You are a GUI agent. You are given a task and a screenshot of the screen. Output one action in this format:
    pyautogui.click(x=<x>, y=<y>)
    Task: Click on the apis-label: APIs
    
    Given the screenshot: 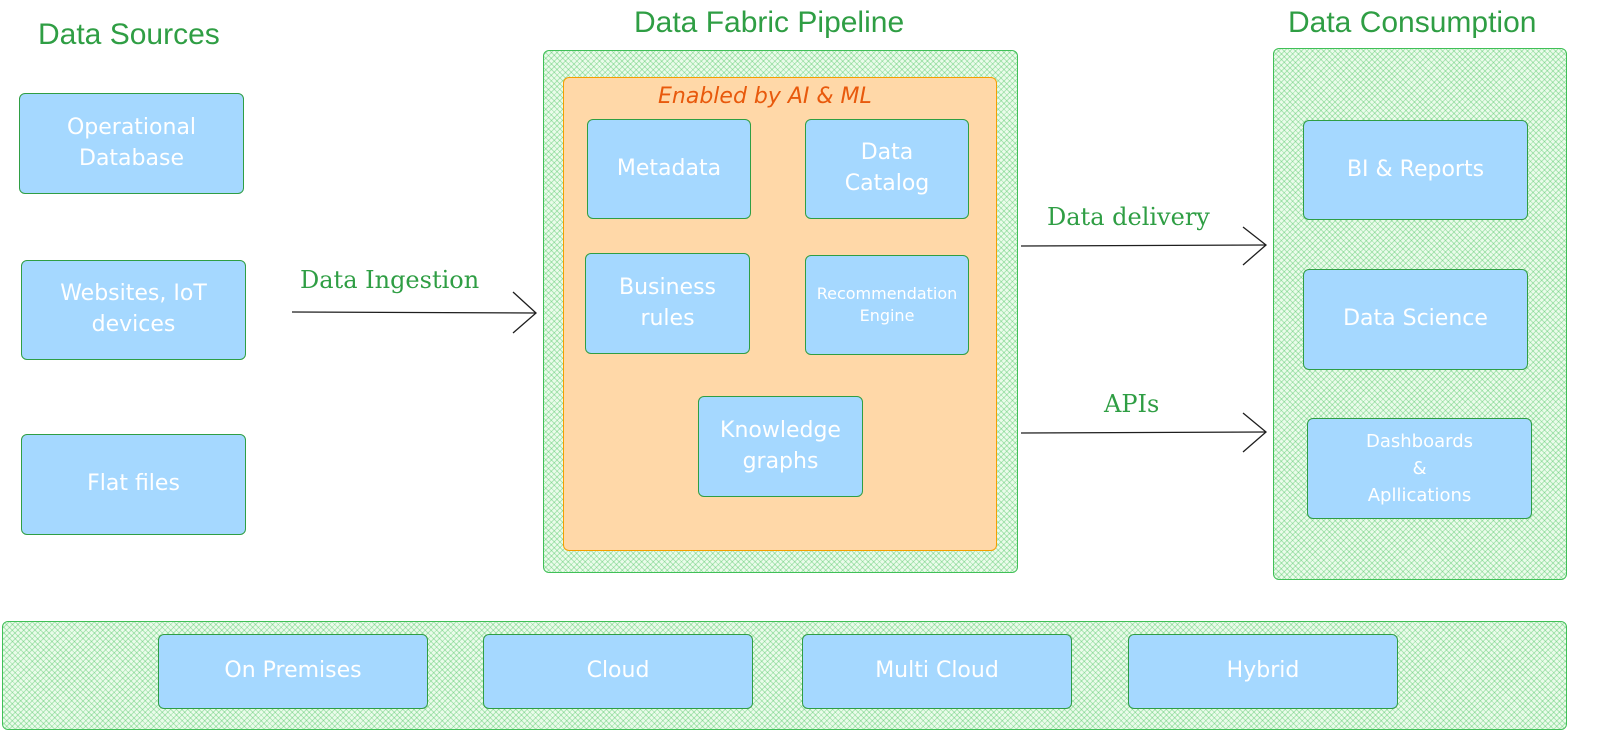 What is the action you would take?
    pyautogui.click(x=1132, y=404)
    